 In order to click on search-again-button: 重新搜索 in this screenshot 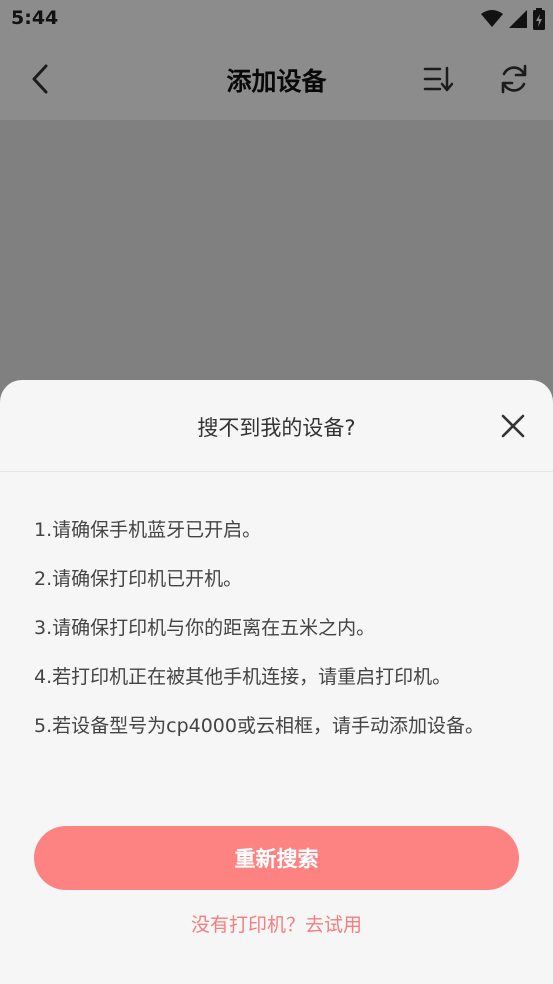, I will do `click(276, 858)`.